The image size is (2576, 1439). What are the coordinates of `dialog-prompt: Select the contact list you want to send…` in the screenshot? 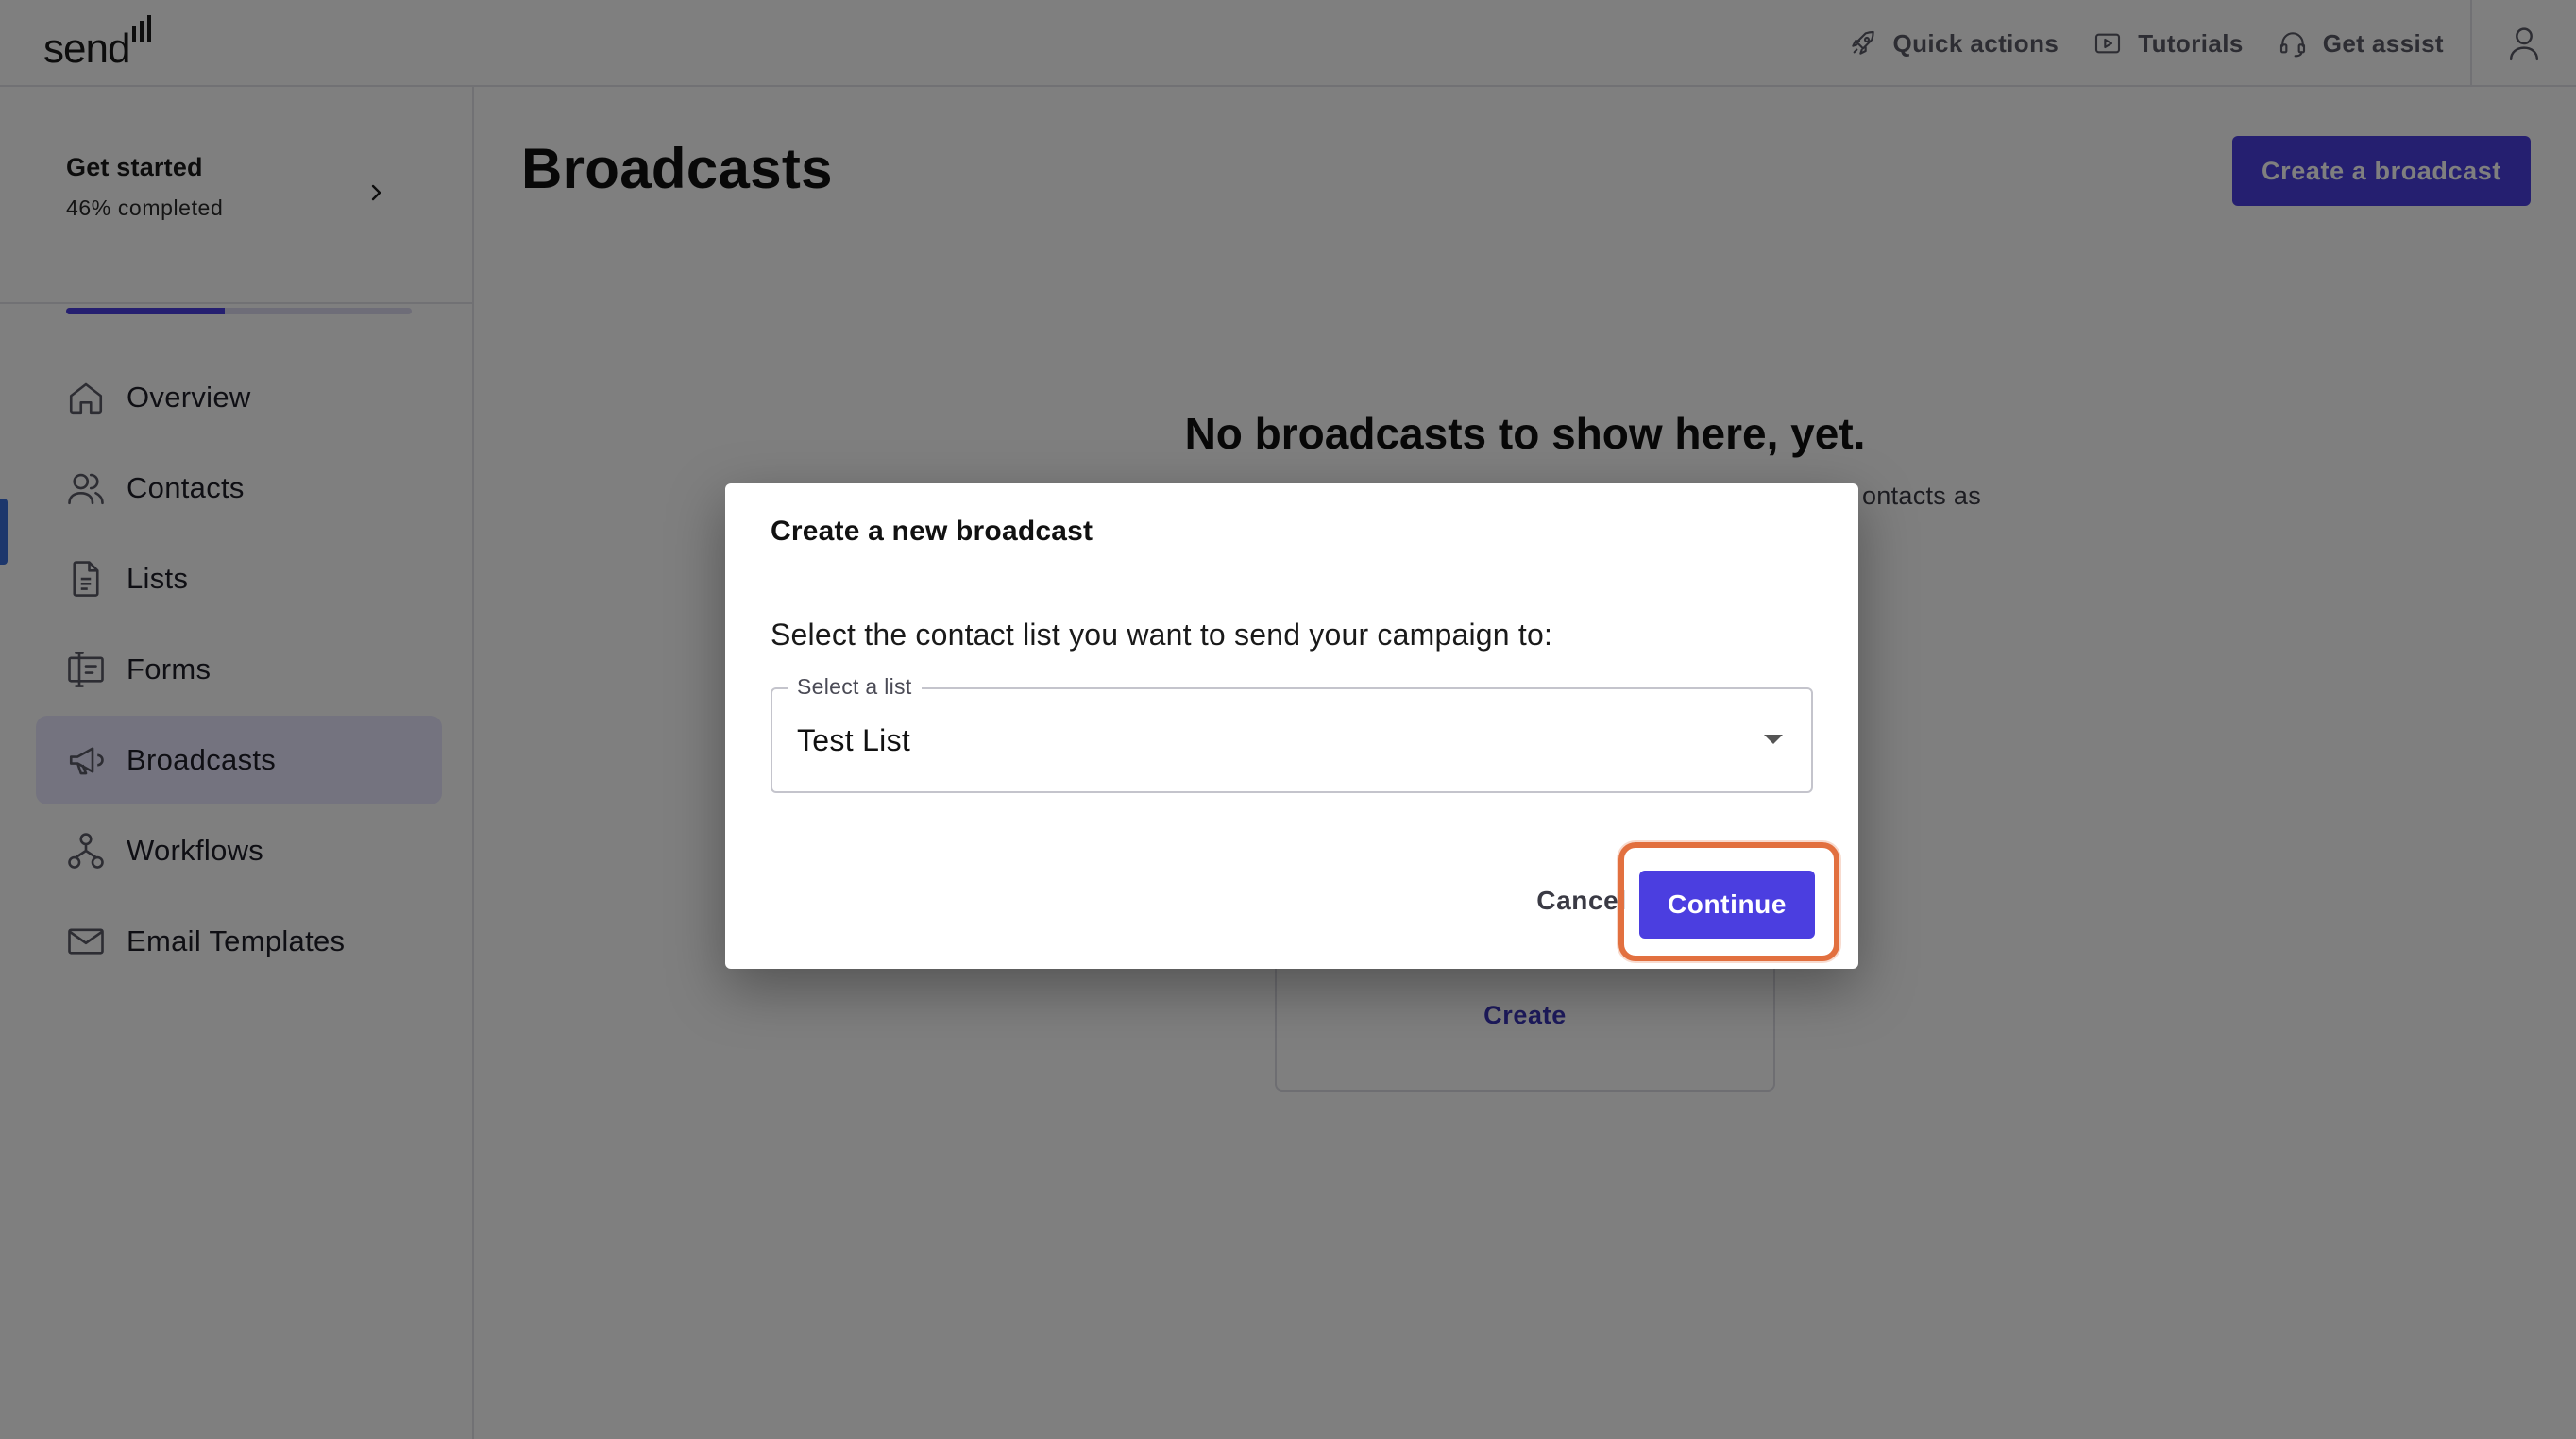 It's located at (1162, 635).